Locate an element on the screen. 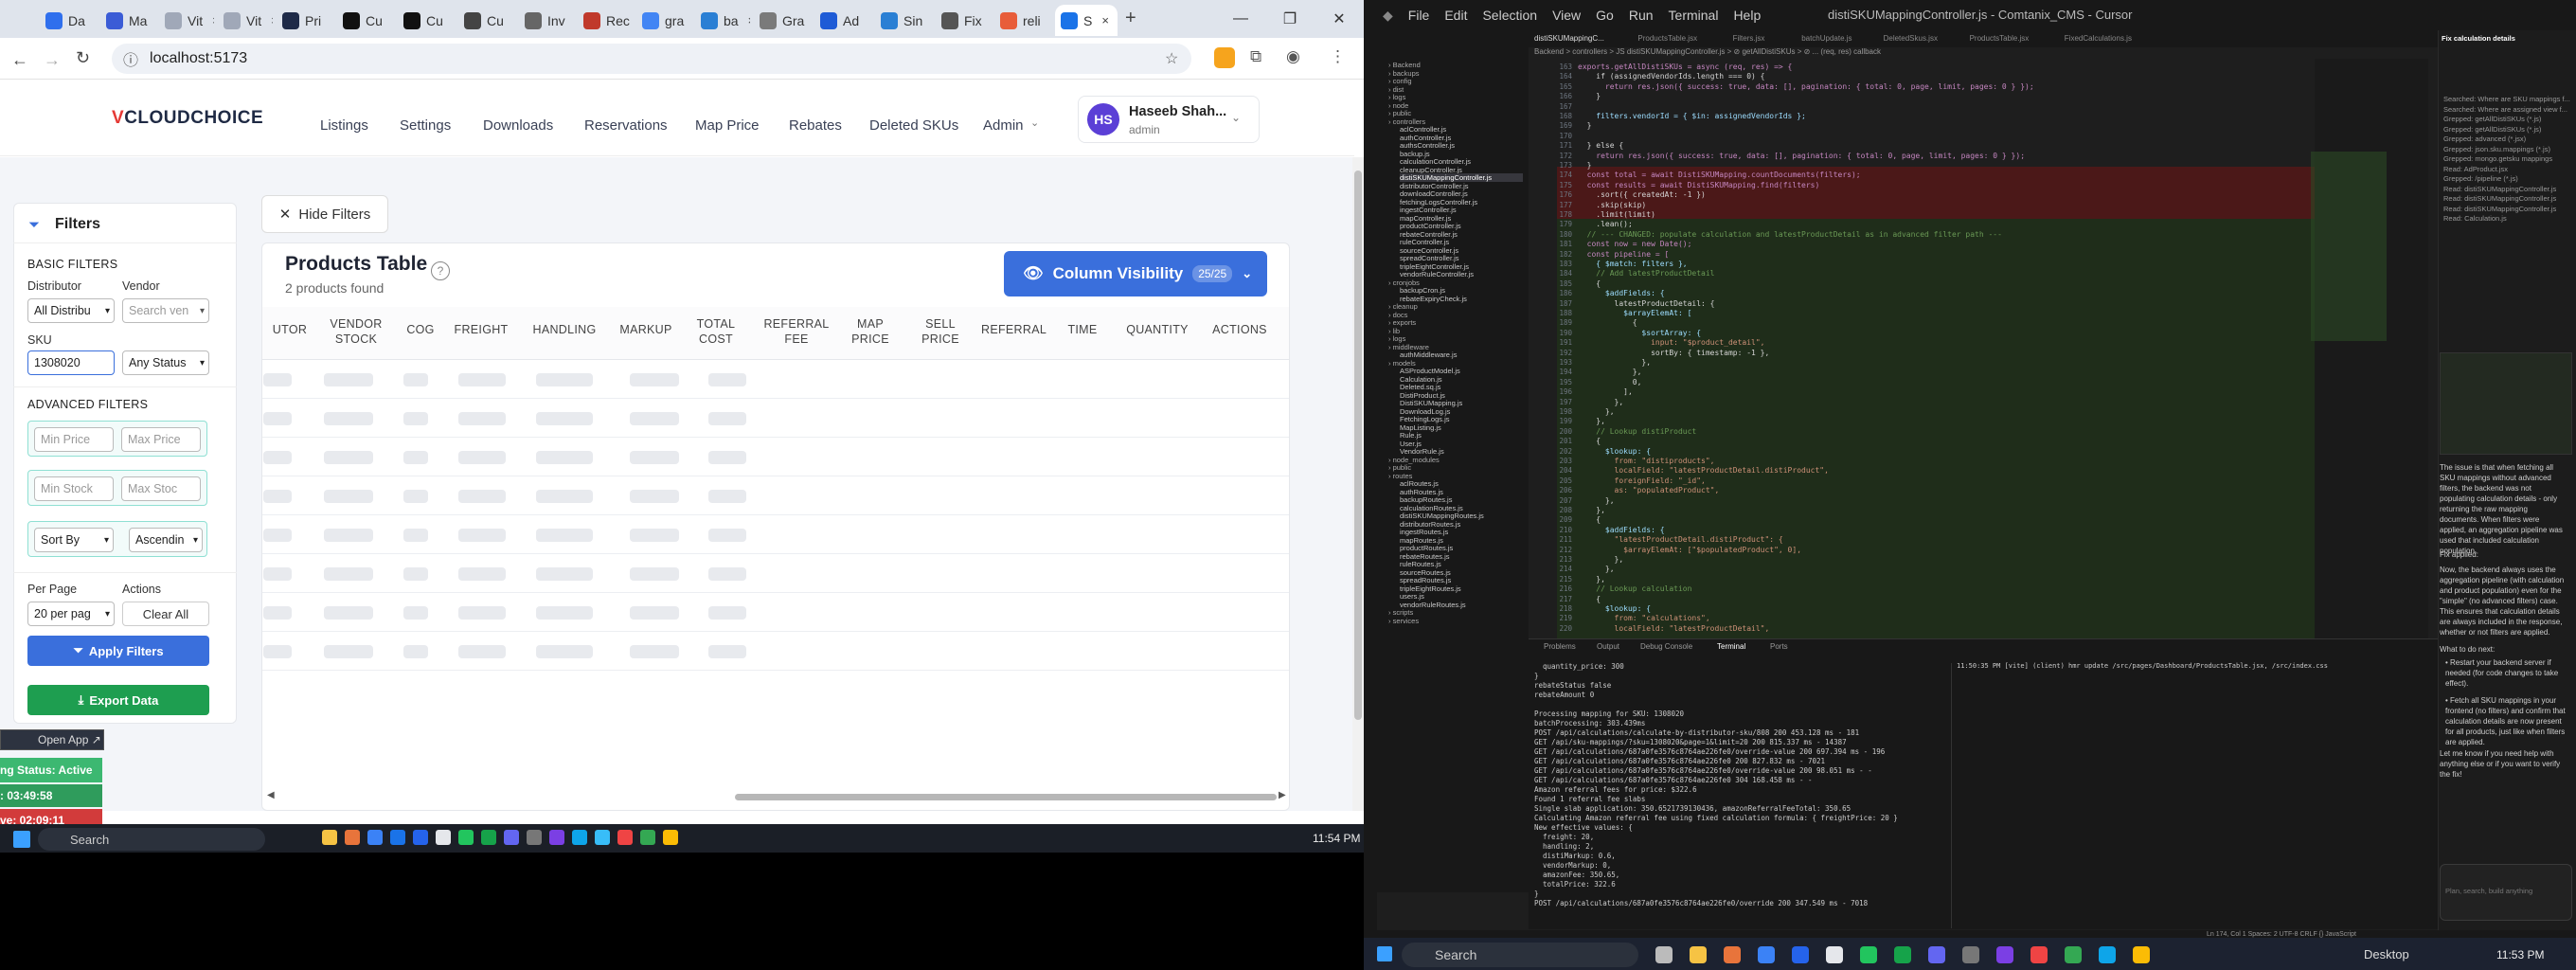 This screenshot has width=2576, height=970. nav-listings: Listings is located at coordinates (344, 126).